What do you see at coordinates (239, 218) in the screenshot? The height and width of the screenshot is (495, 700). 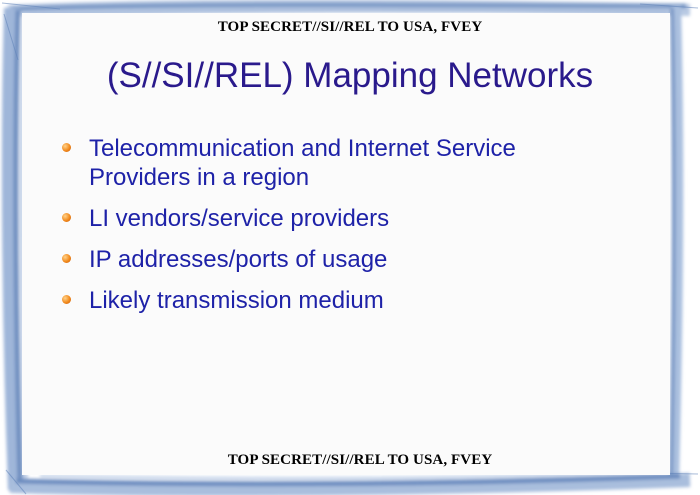 I see `bullet-text: LI vendors/service providers` at bounding box center [239, 218].